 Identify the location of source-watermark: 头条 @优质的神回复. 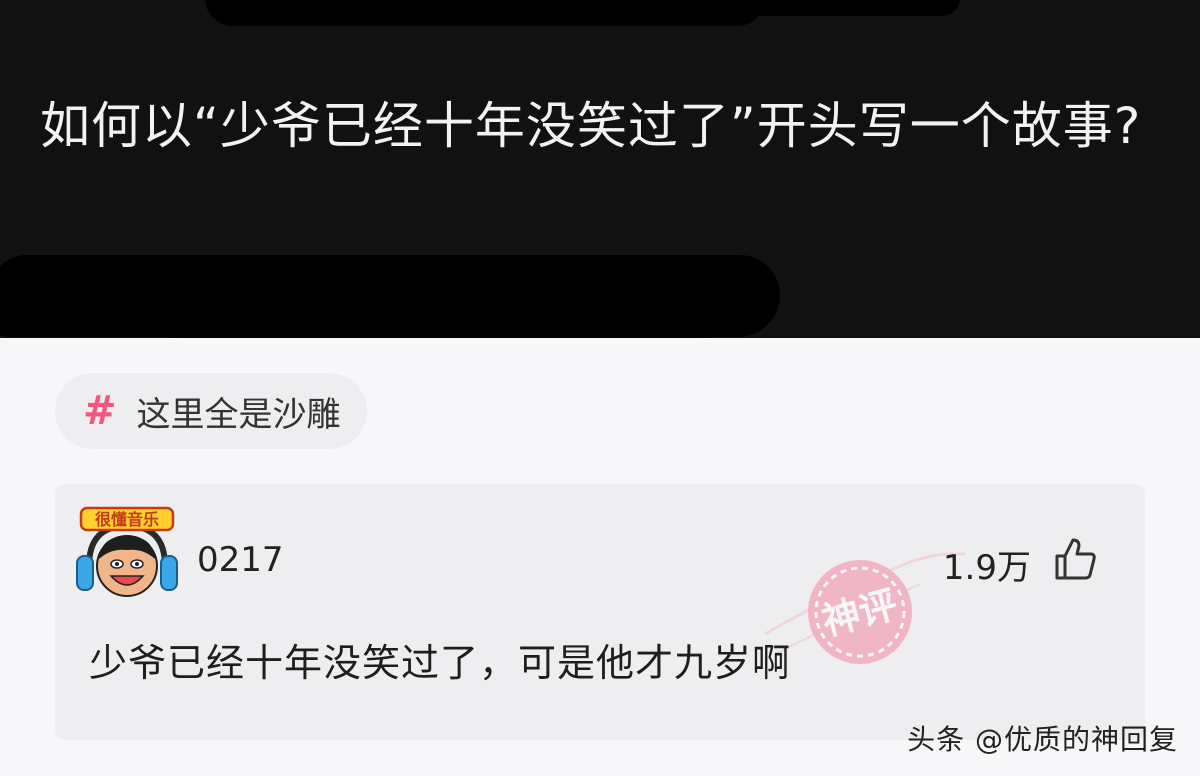
(1042, 739).